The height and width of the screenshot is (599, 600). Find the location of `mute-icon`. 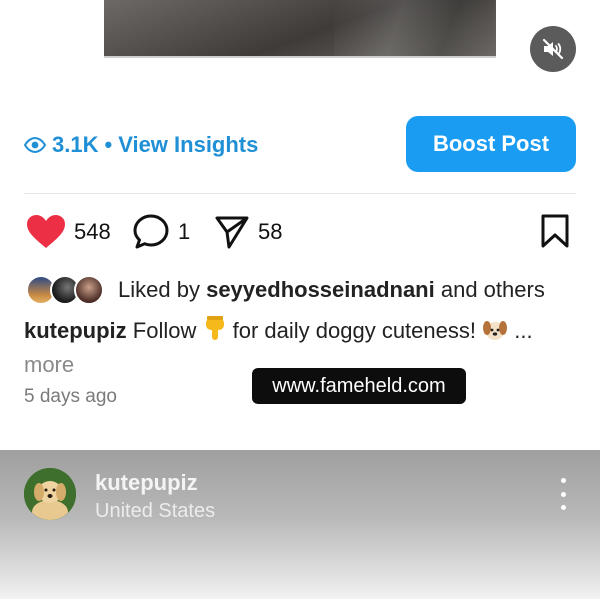

mute-icon is located at coordinates (553, 49).